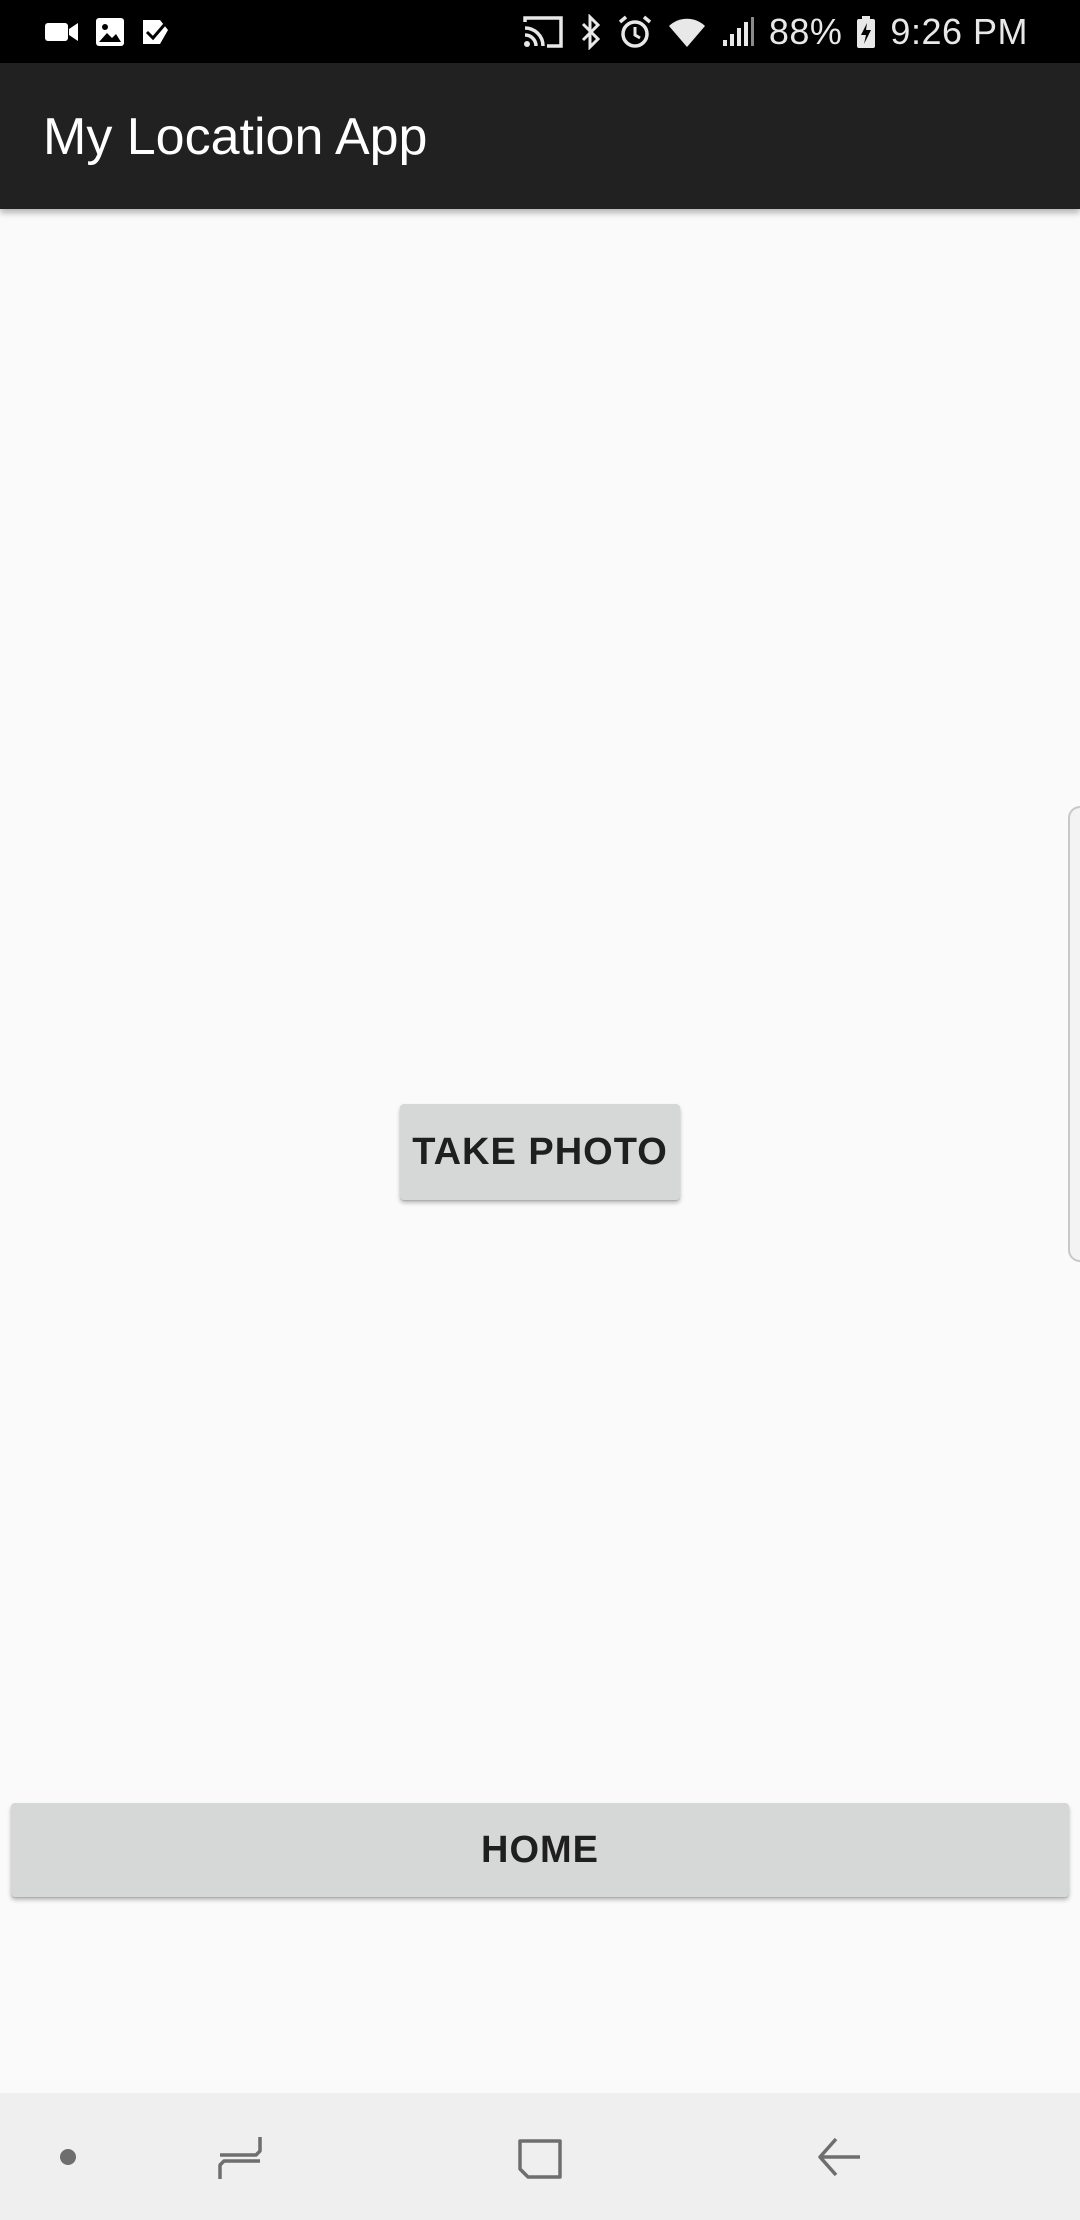 The image size is (1080, 2220). I want to click on signal-icon, so click(738, 32).